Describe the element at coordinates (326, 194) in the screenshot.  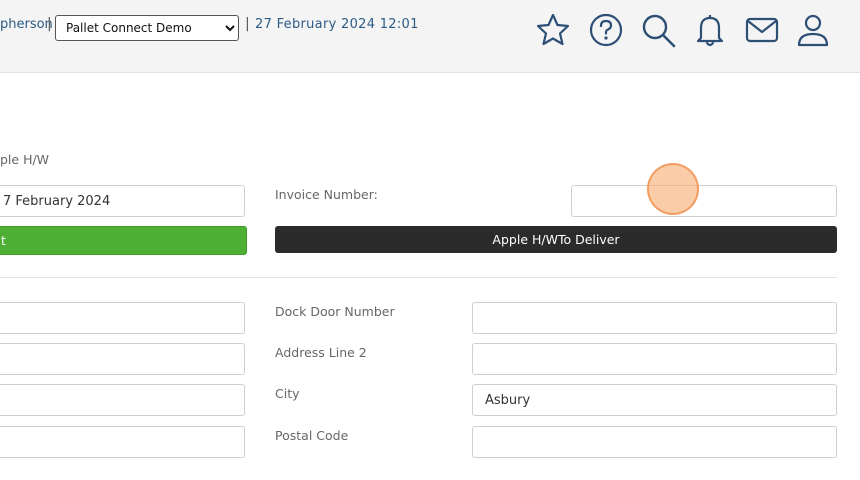
I see `invoice-number-label: Invoice Number:` at that location.